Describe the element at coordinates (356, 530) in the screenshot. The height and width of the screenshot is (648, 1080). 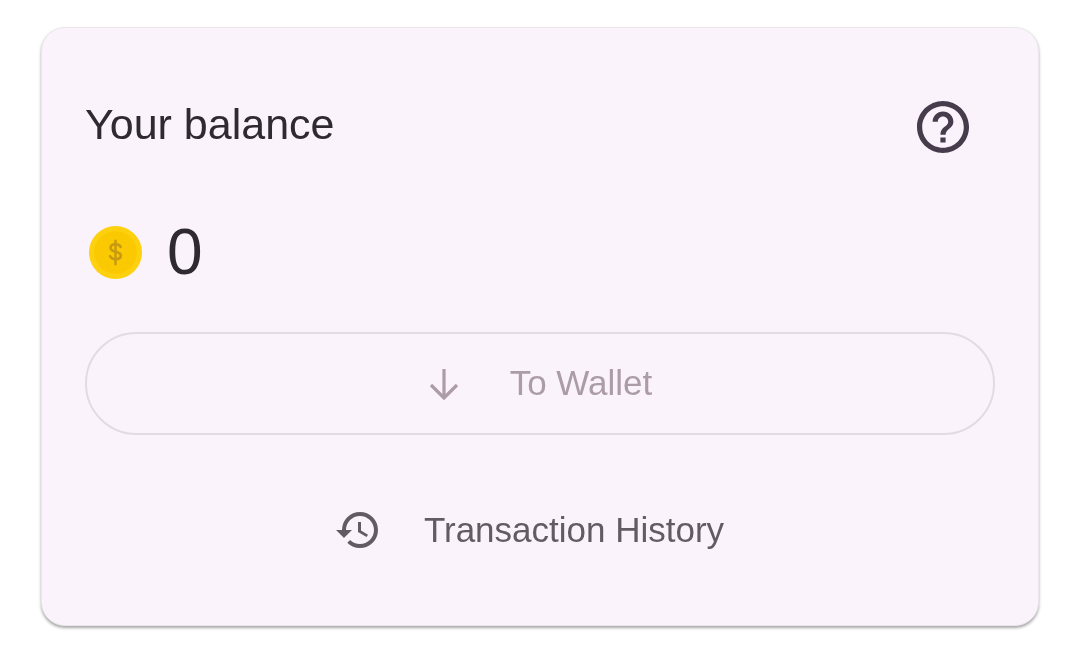
I see `history-icon` at that location.